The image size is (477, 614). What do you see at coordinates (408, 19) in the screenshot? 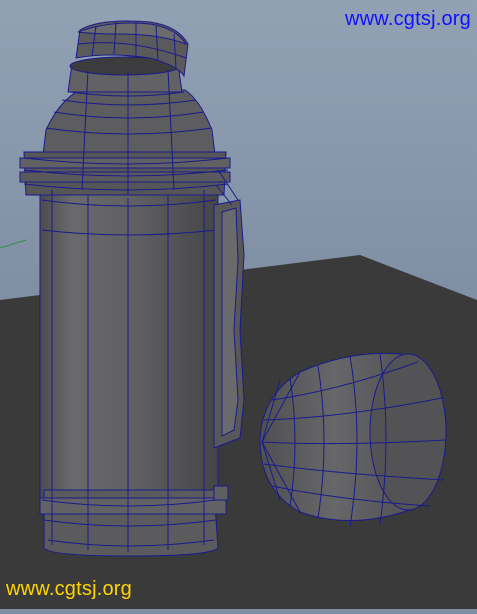
I see `watermark-top: www.cgtsj.org` at bounding box center [408, 19].